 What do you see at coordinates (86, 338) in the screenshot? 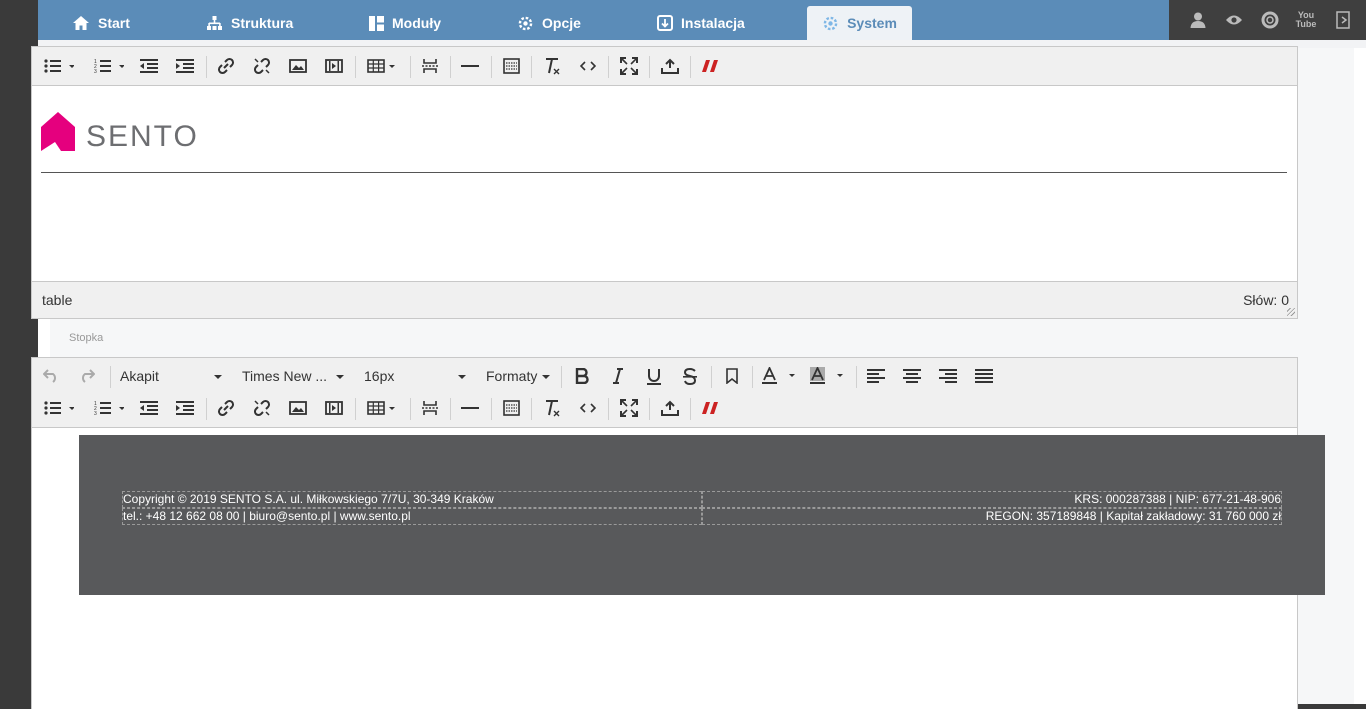
I see `footer-section-label: Stopka` at bounding box center [86, 338].